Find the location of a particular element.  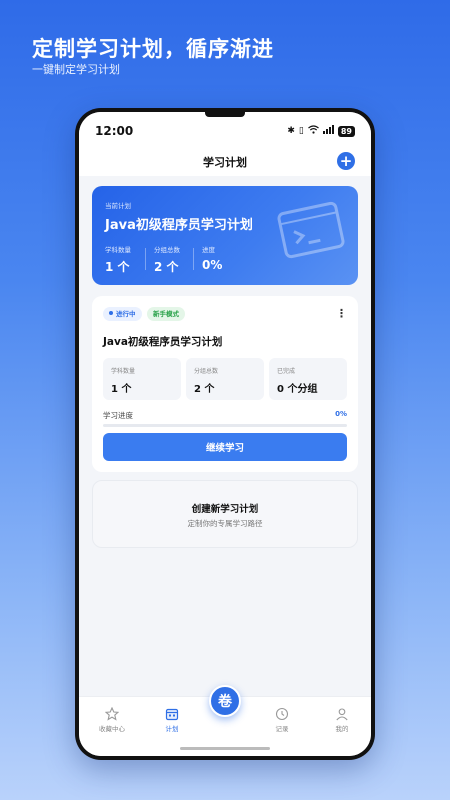

tab-label: 收藏中心 is located at coordinates (112, 729).